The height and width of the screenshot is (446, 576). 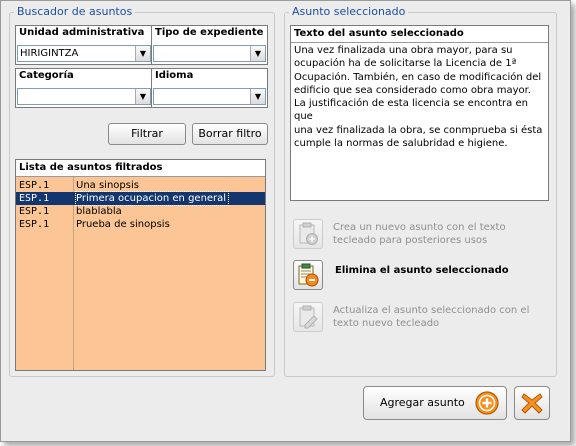 What do you see at coordinates (75, 12) in the screenshot?
I see `search-group-title: Buscador de asuntos` at bounding box center [75, 12].